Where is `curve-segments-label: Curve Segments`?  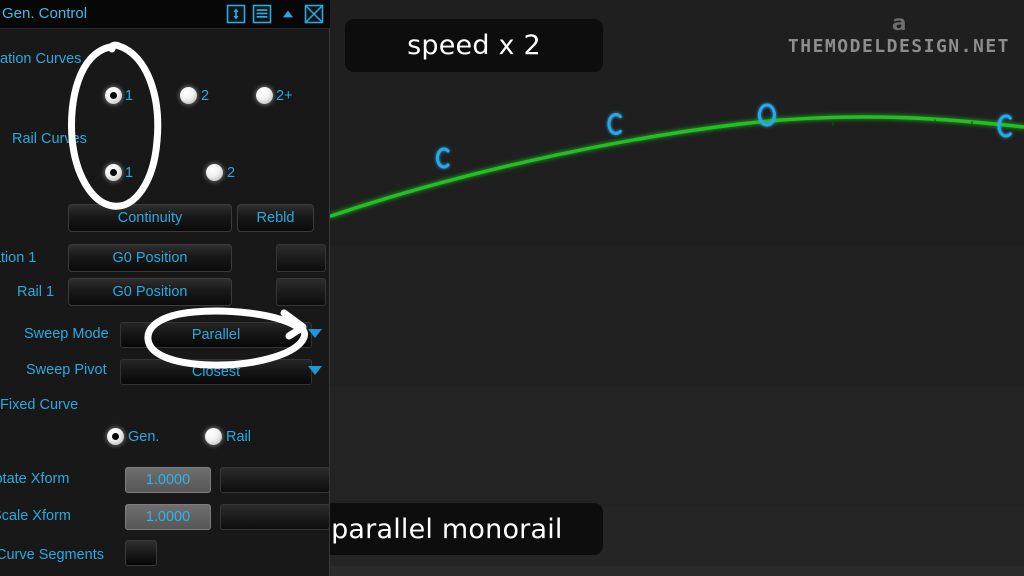
curve-segments-label: Curve Segments is located at coordinates (52, 555).